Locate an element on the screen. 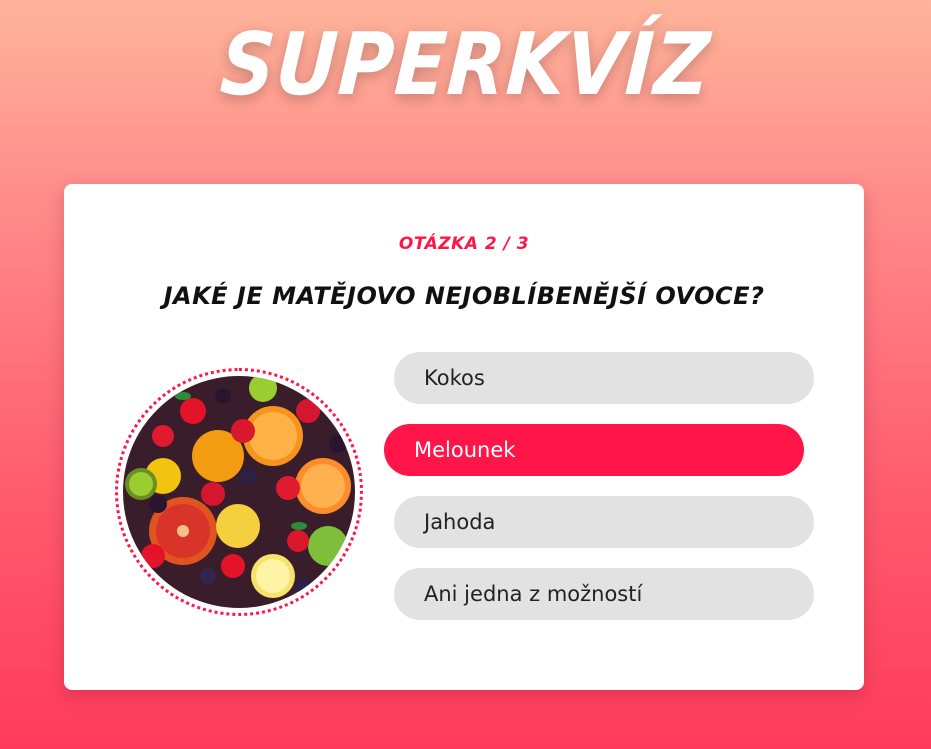 Image resolution: width=931 pixels, height=749 pixels. app-logo: SUPERKVÍZ is located at coordinates (465, 65).